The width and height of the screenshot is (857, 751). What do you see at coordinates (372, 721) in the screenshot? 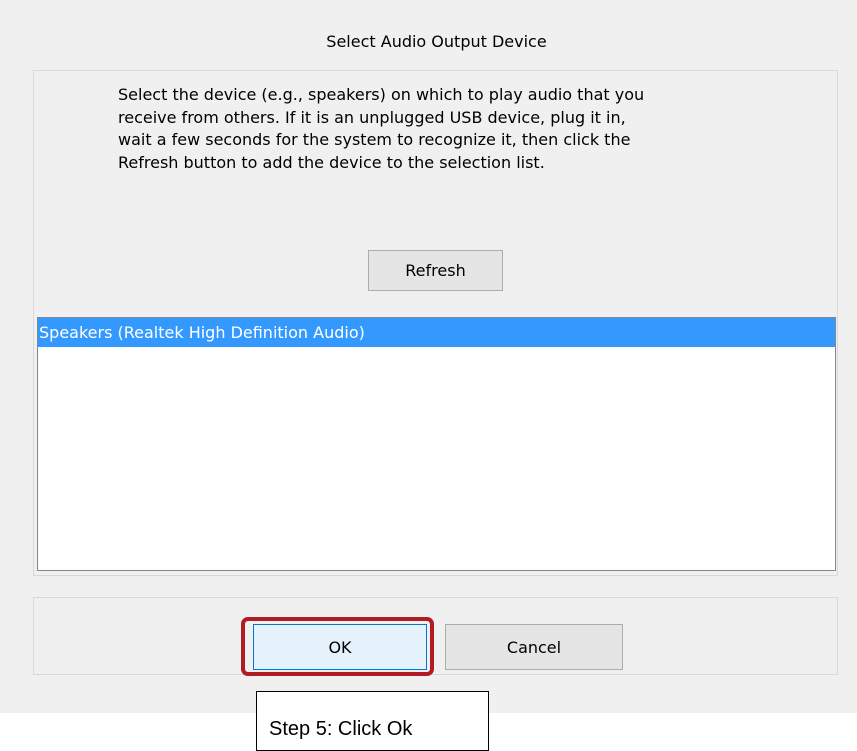
I see `step-callout: Step 5: Click Ok` at bounding box center [372, 721].